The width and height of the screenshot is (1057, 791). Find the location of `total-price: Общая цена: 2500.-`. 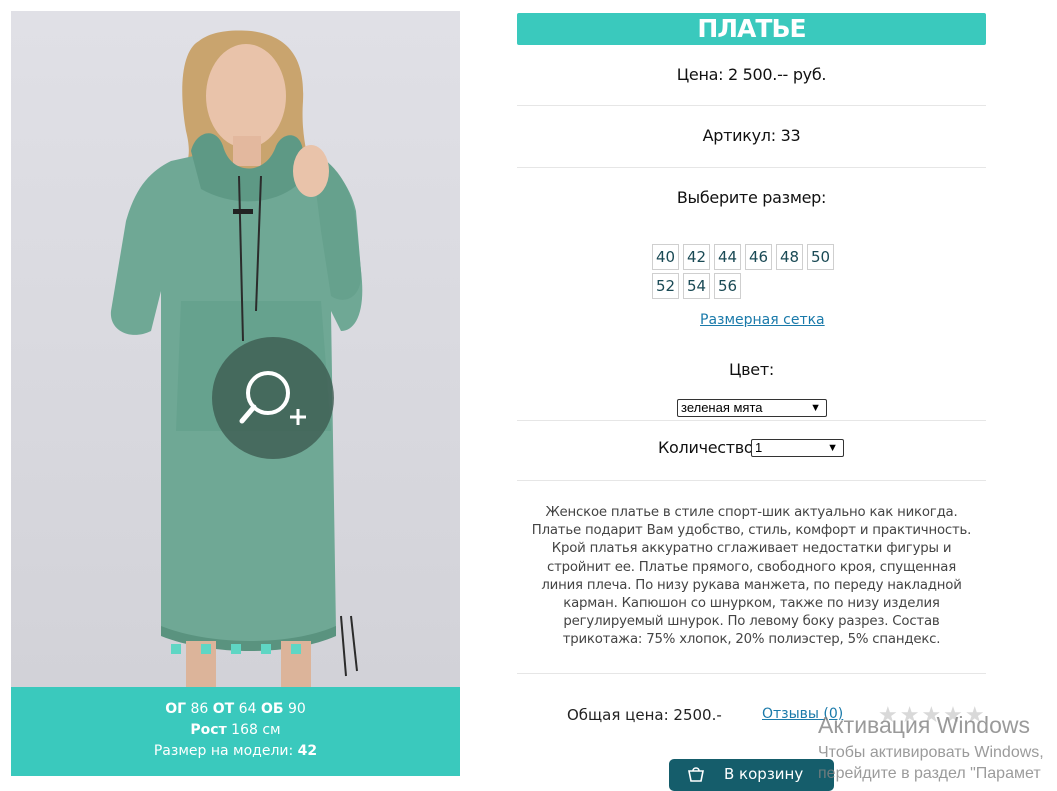

total-price: Общая цена: 2500.- is located at coordinates (644, 715).